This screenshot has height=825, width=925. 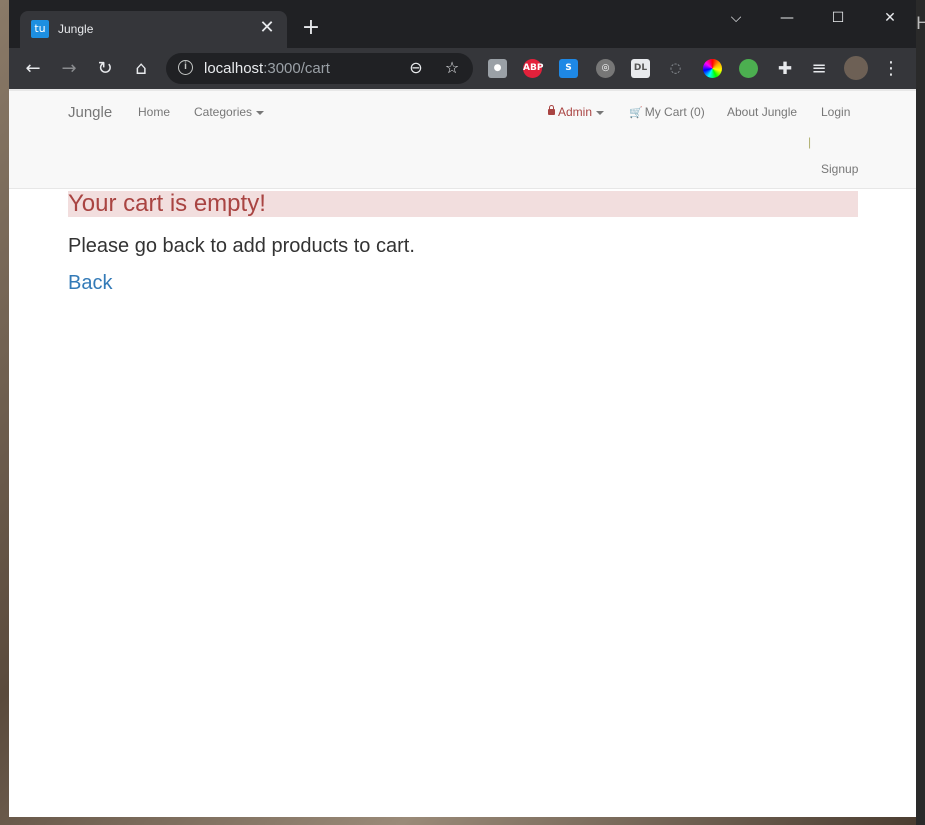 I want to click on color-wheel-icon, so click(x=712, y=68).